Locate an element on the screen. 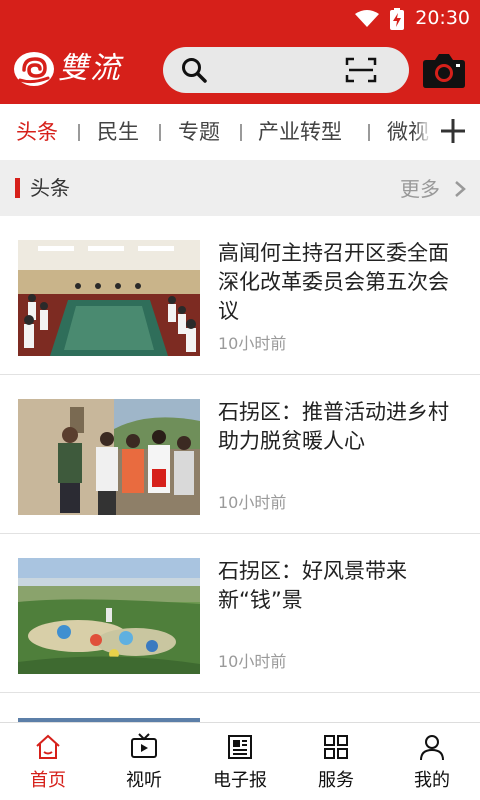 The height and width of the screenshot is (800, 480). nav-video-label: 视听 is located at coordinates (144, 780).